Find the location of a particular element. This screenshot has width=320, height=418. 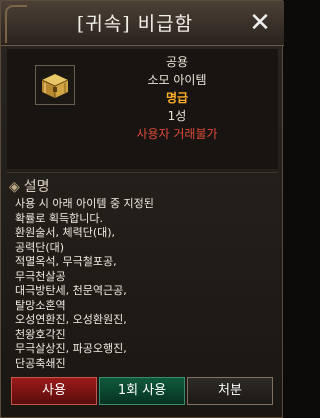

use-once-button: 1회 사용 is located at coordinates (142, 391).